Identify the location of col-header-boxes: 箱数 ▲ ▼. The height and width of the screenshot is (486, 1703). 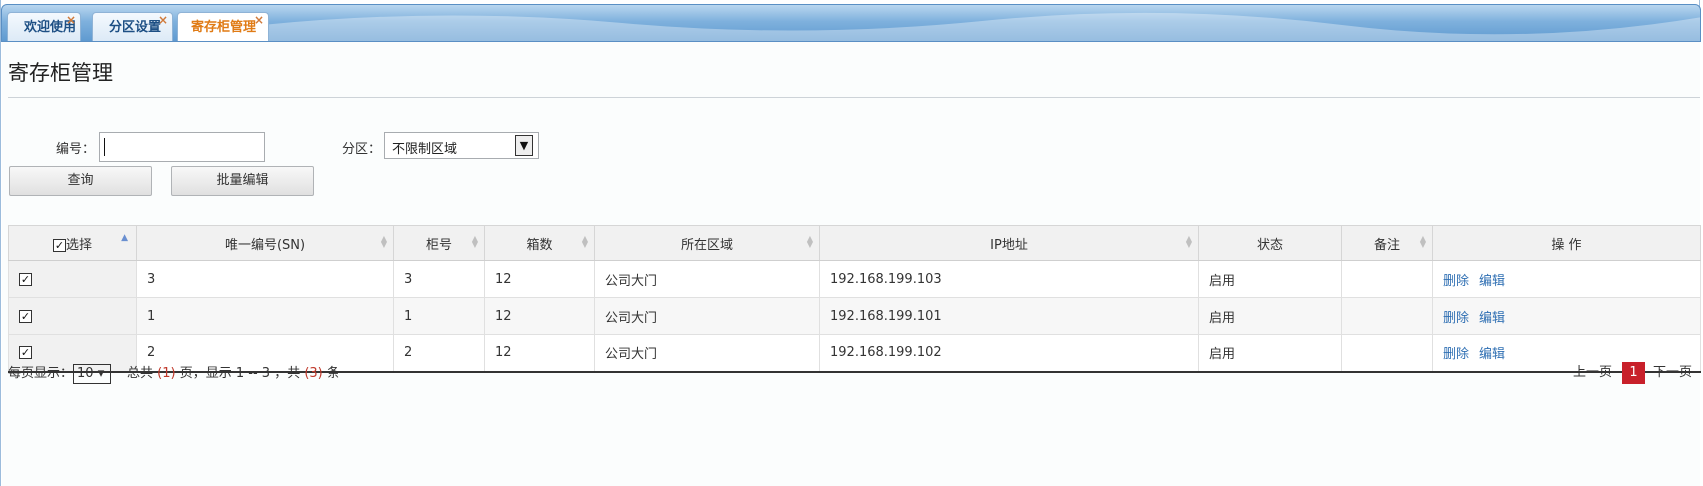
(539, 243).